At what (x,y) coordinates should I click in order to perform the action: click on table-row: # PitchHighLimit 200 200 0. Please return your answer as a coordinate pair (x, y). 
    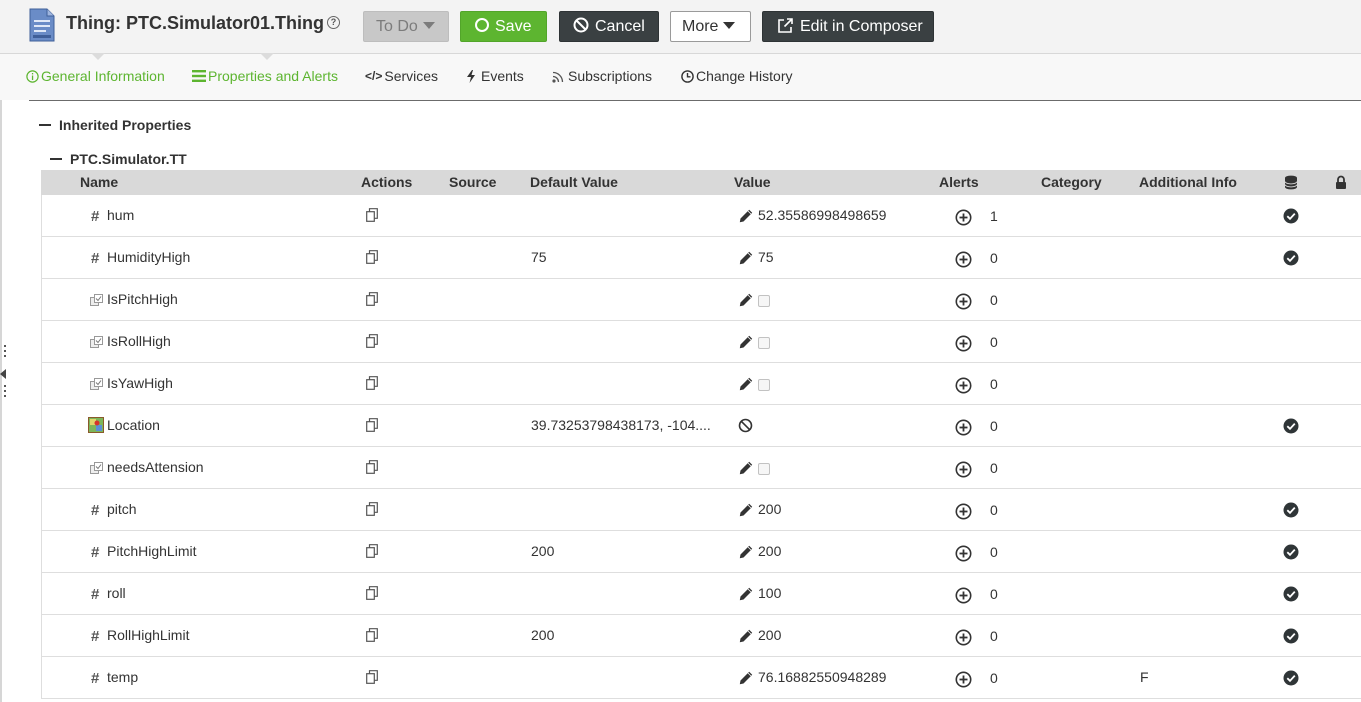
    Looking at the image, I should click on (701, 552).